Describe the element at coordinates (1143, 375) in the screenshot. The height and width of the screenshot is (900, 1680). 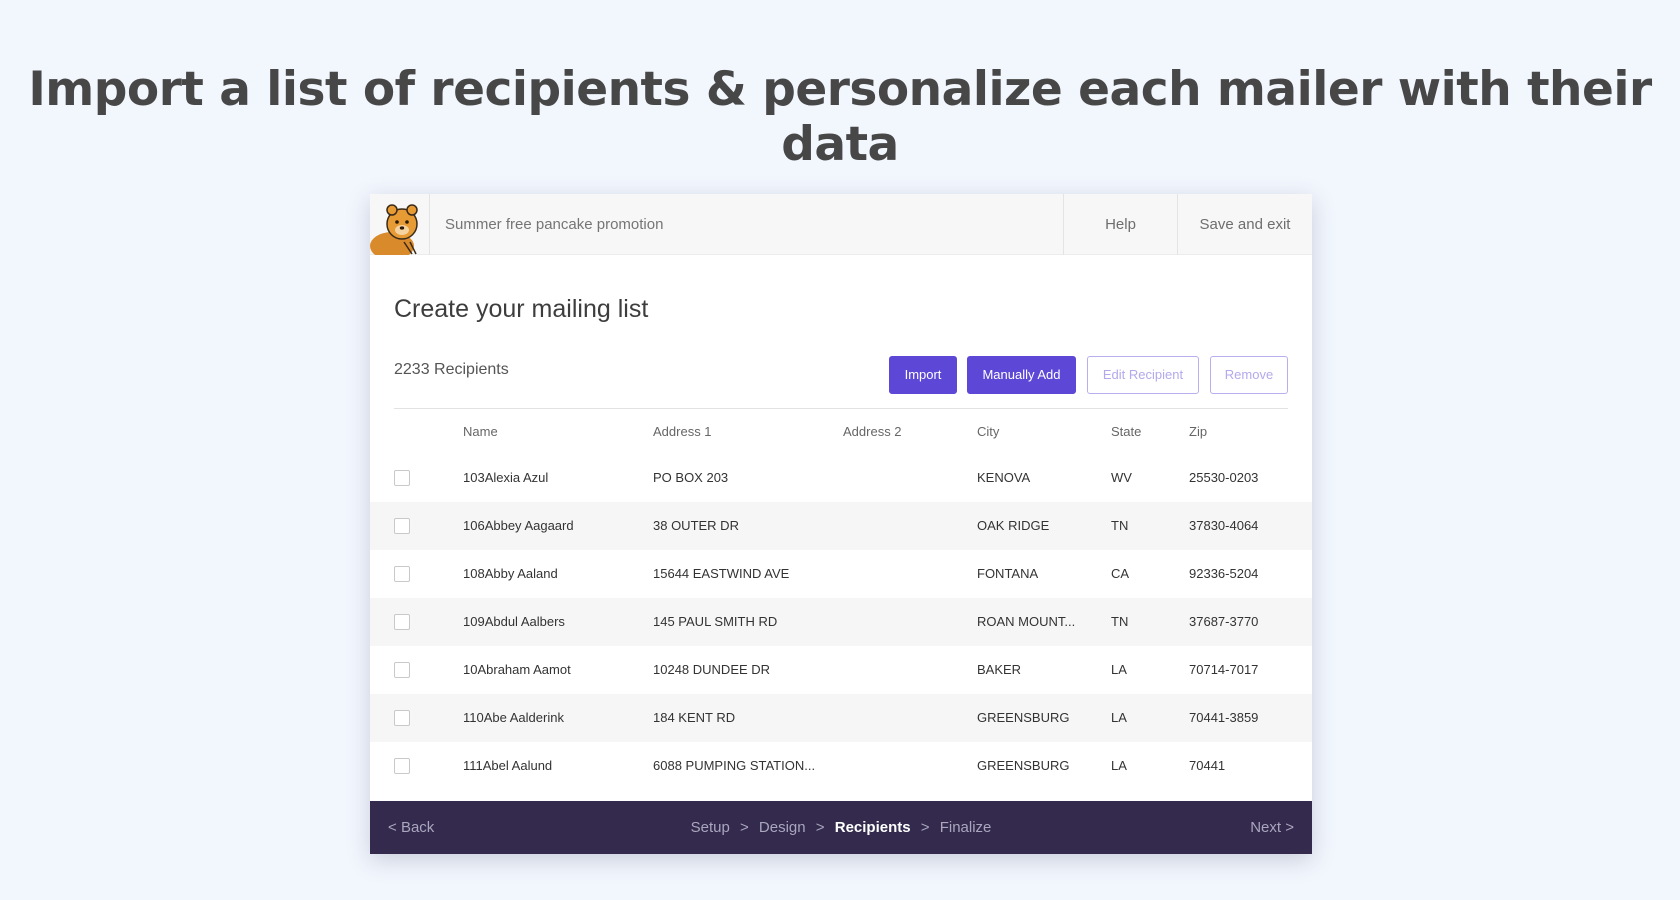
I see `edit-recipient-button: Edit Recipient` at that location.